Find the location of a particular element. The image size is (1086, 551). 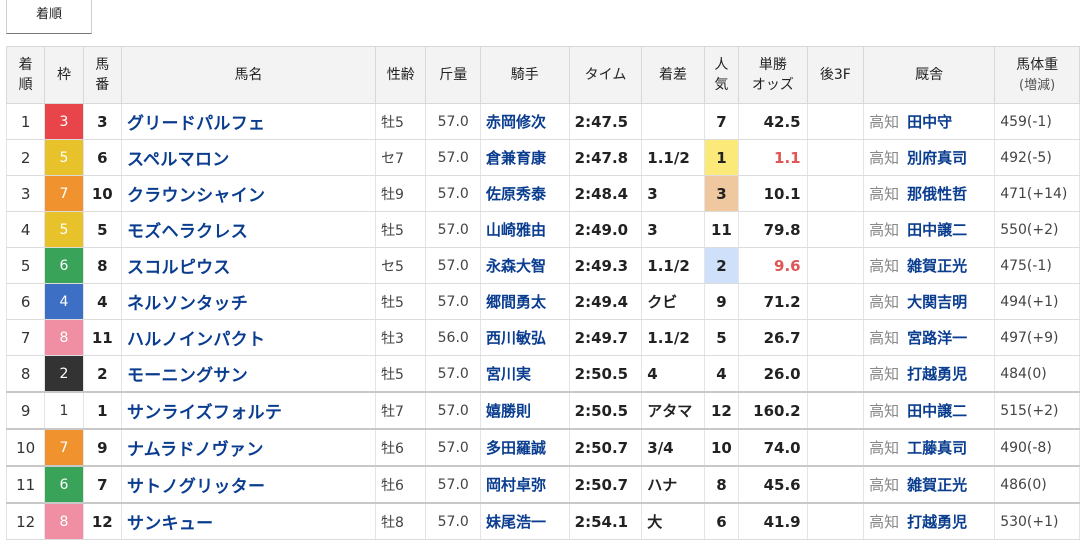

header-stable: 厩舎 is located at coordinates (929, 75).